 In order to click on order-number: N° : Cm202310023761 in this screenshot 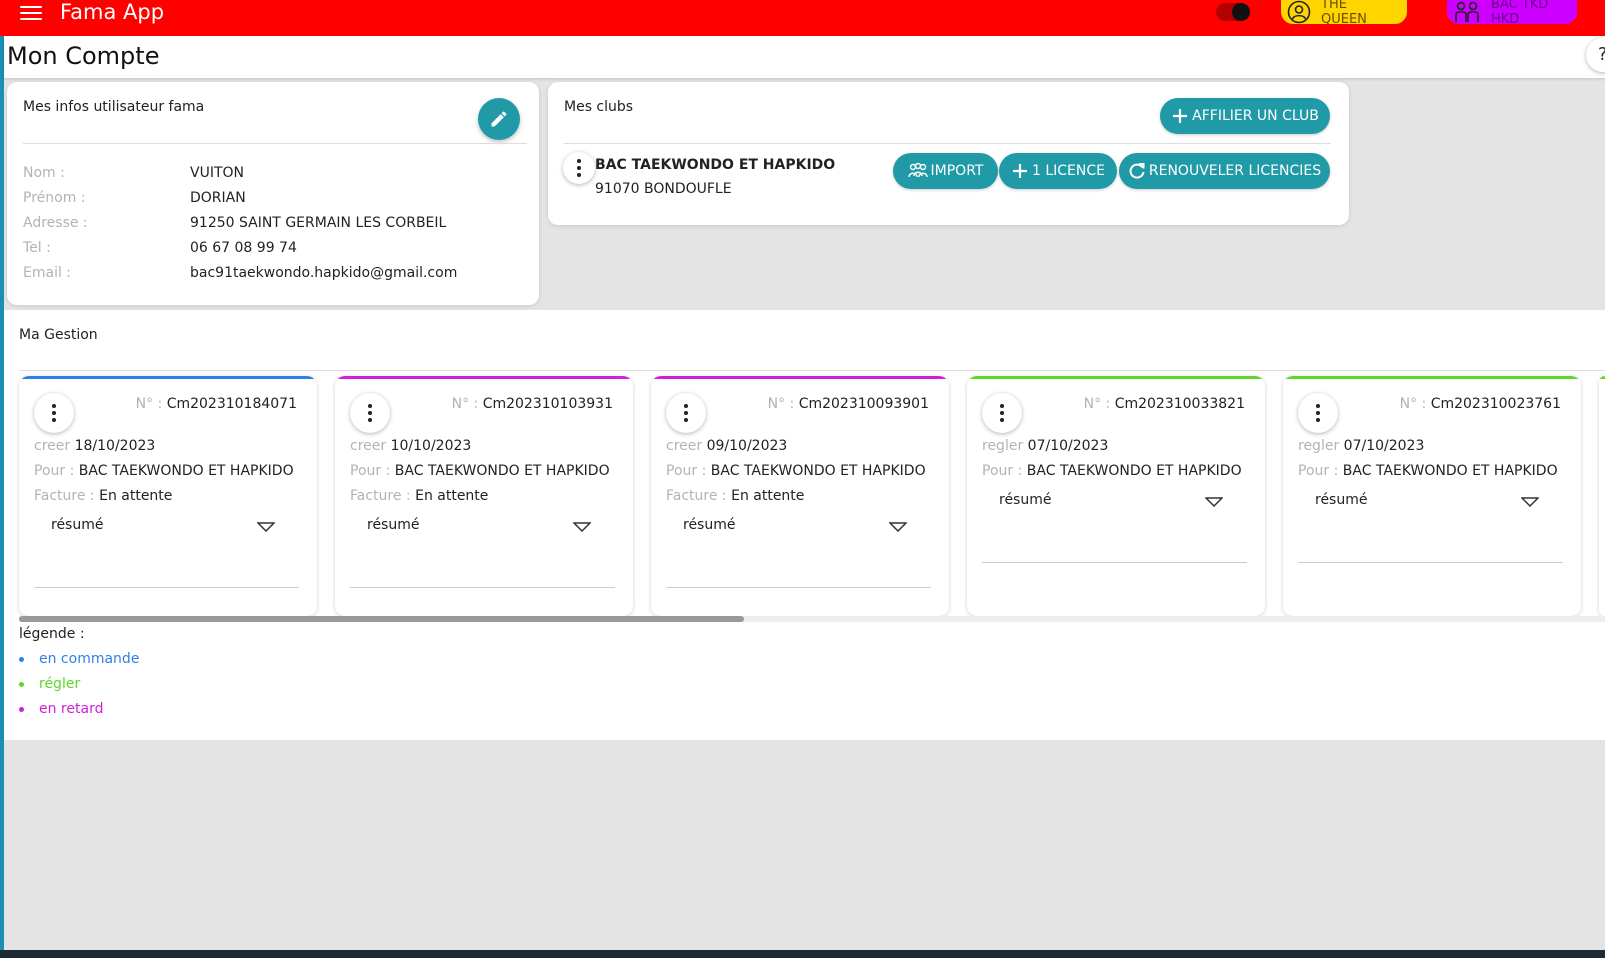, I will do `click(1480, 404)`.